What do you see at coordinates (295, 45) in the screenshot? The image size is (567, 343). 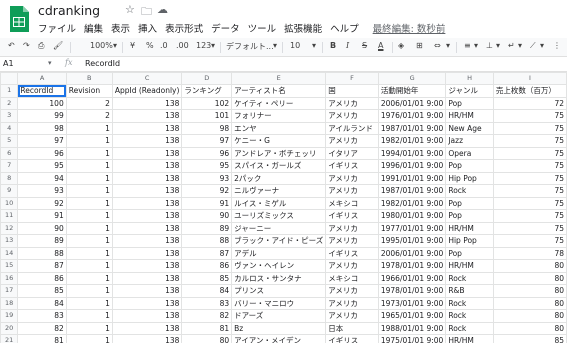 I see `font-size-select: 10` at bounding box center [295, 45].